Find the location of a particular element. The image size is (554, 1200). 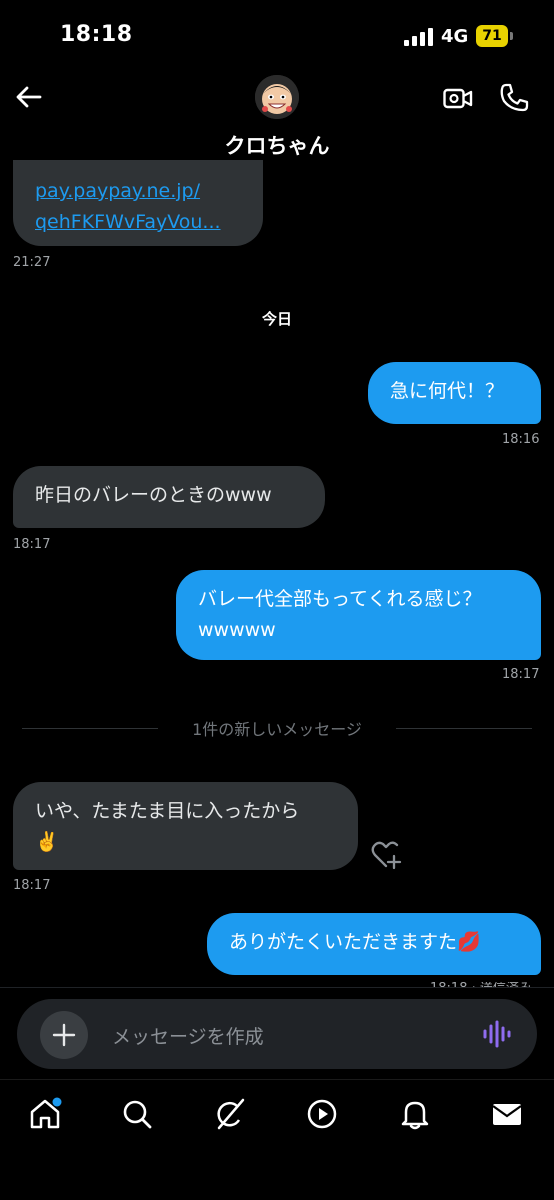

video-call-icon is located at coordinates (458, 98).